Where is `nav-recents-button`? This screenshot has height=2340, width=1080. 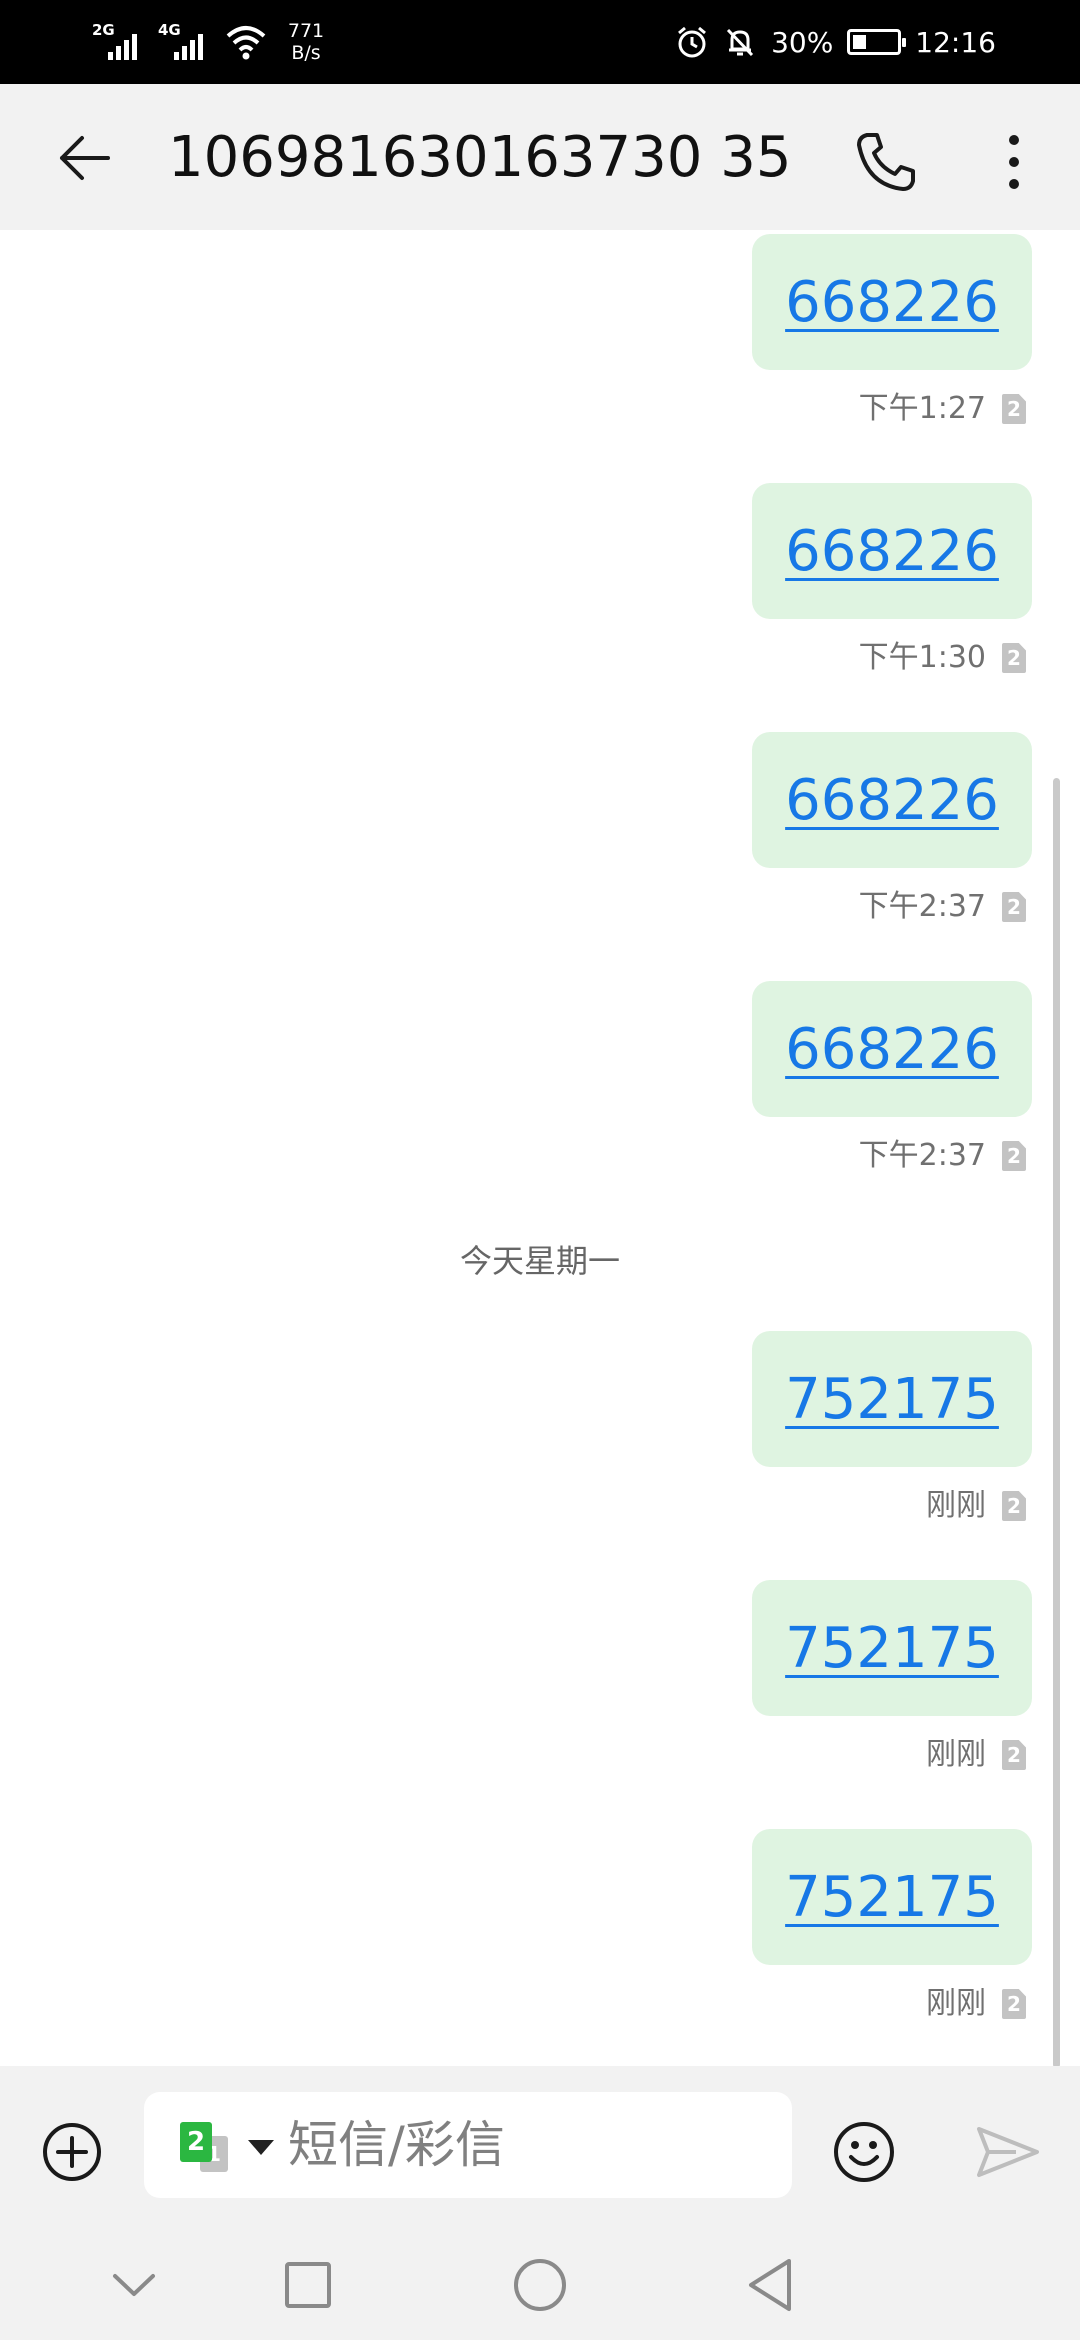
nav-recents-button is located at coordinates (308, 2285).